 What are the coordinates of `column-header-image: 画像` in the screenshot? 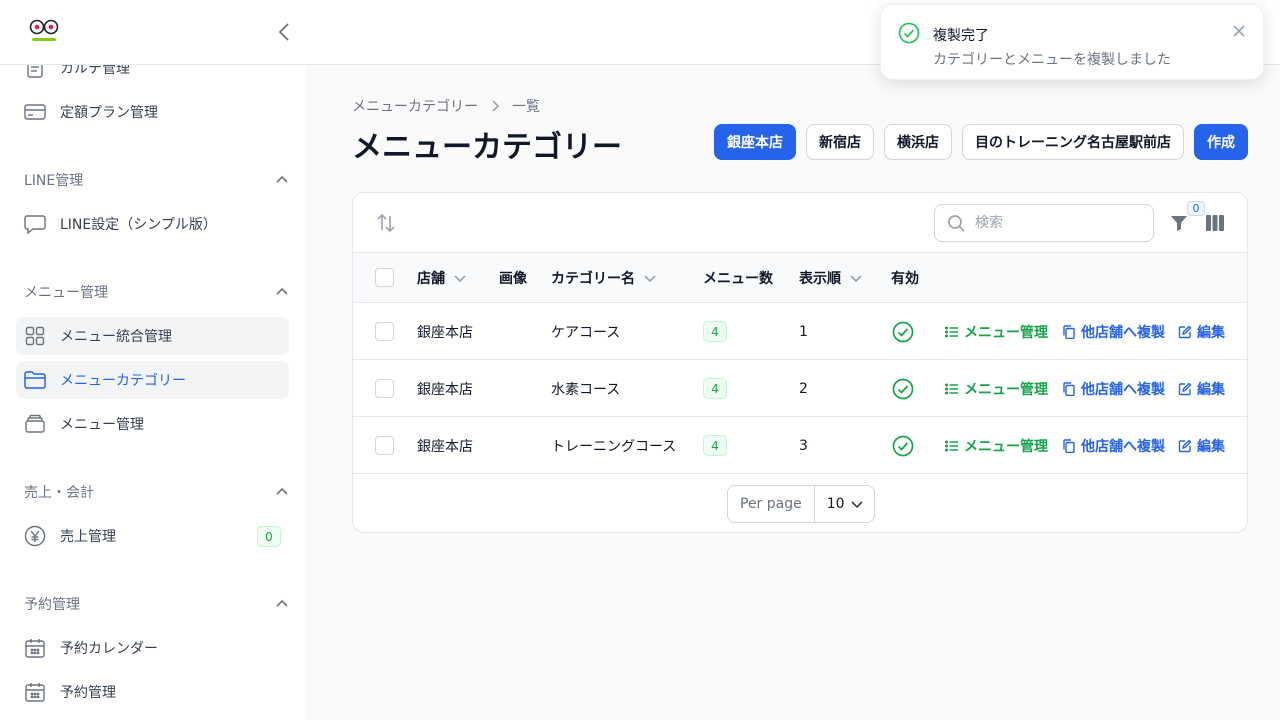 It's located at (513, 278).